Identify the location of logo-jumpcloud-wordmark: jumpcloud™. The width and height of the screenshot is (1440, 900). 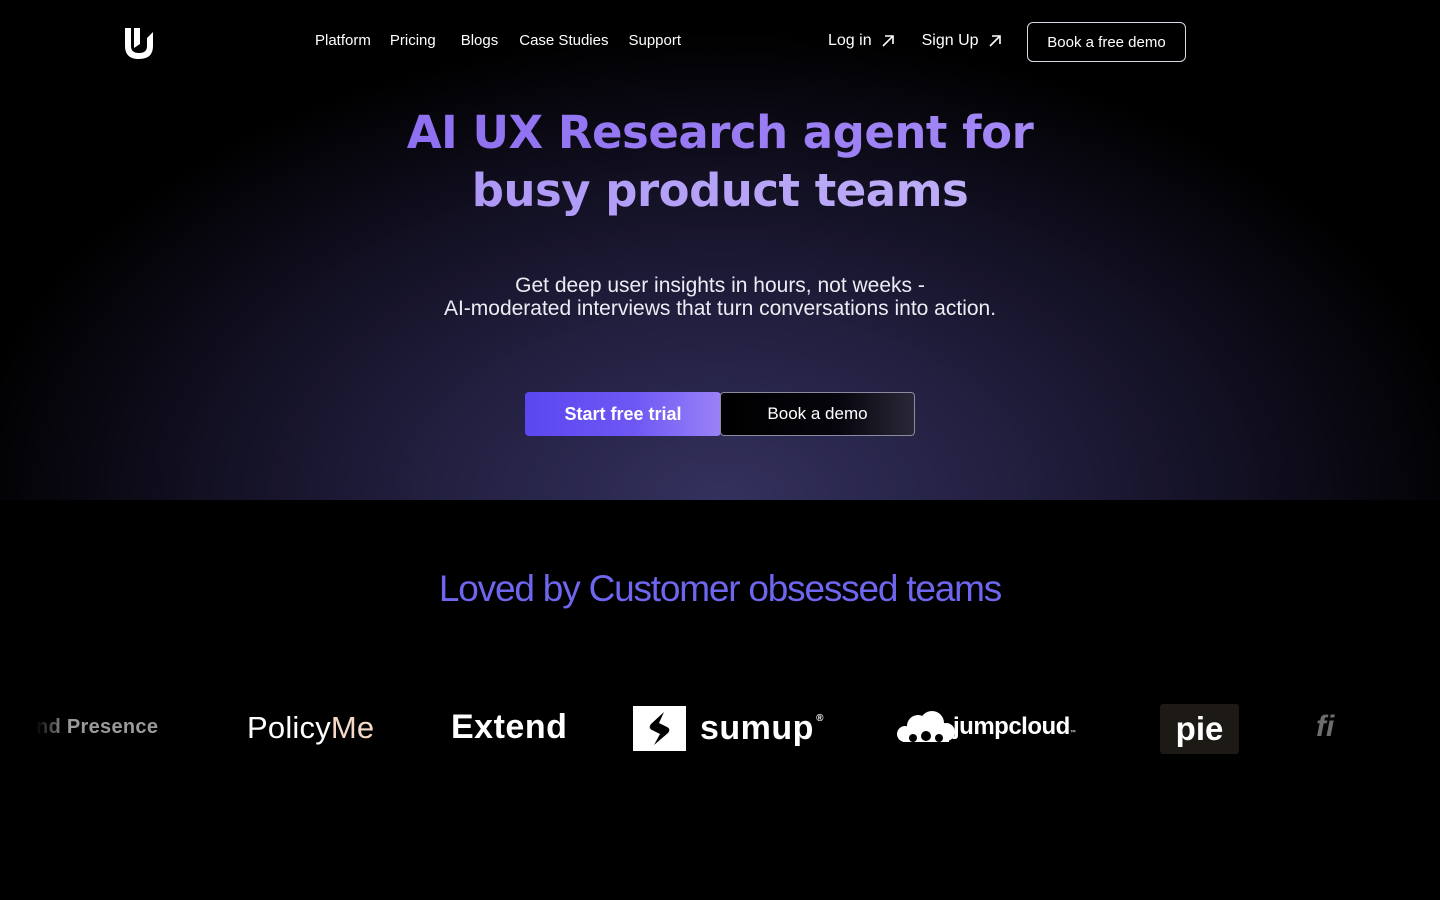
(1014, 727).